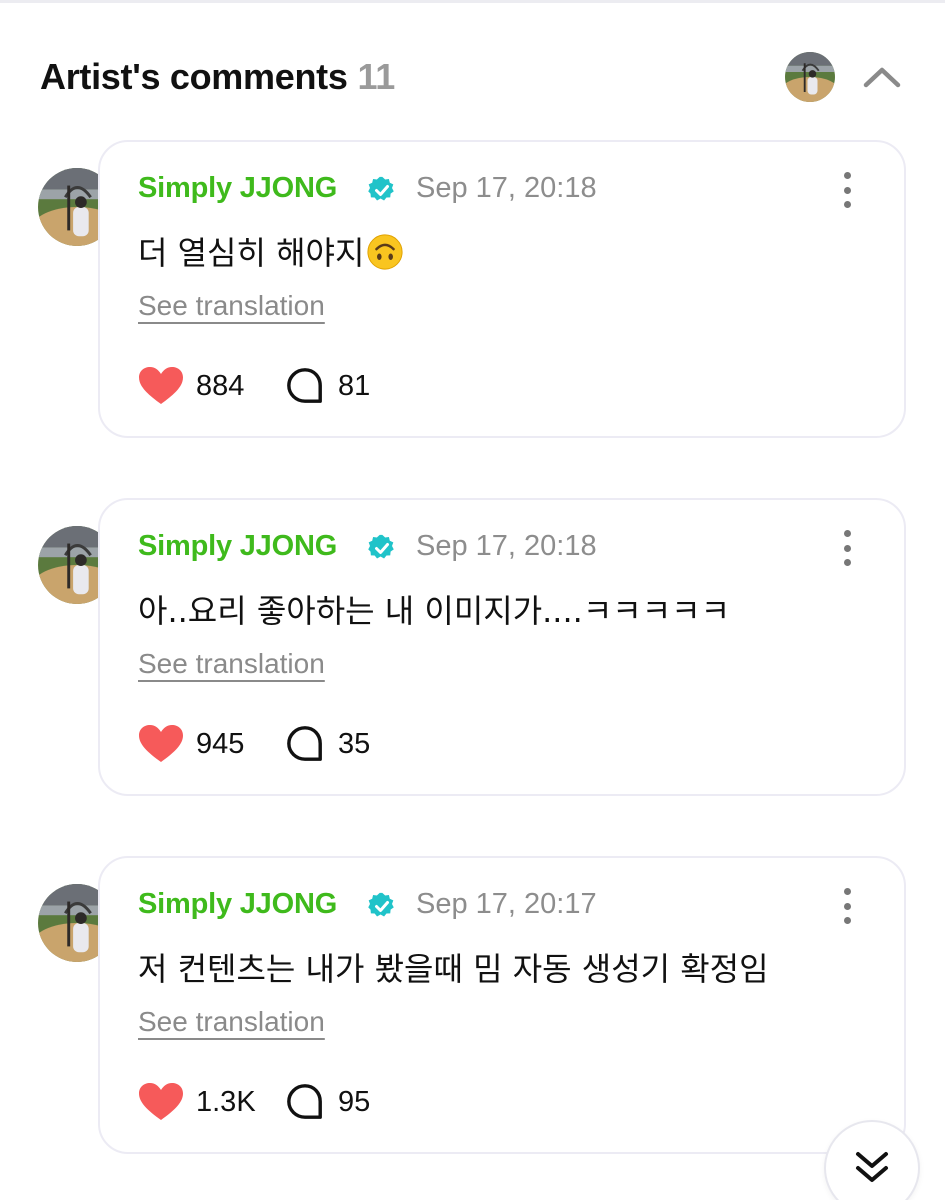  Describe the element at coordinates (354, 1101) in the screenshot. I see `reply-count: 95` at that location.